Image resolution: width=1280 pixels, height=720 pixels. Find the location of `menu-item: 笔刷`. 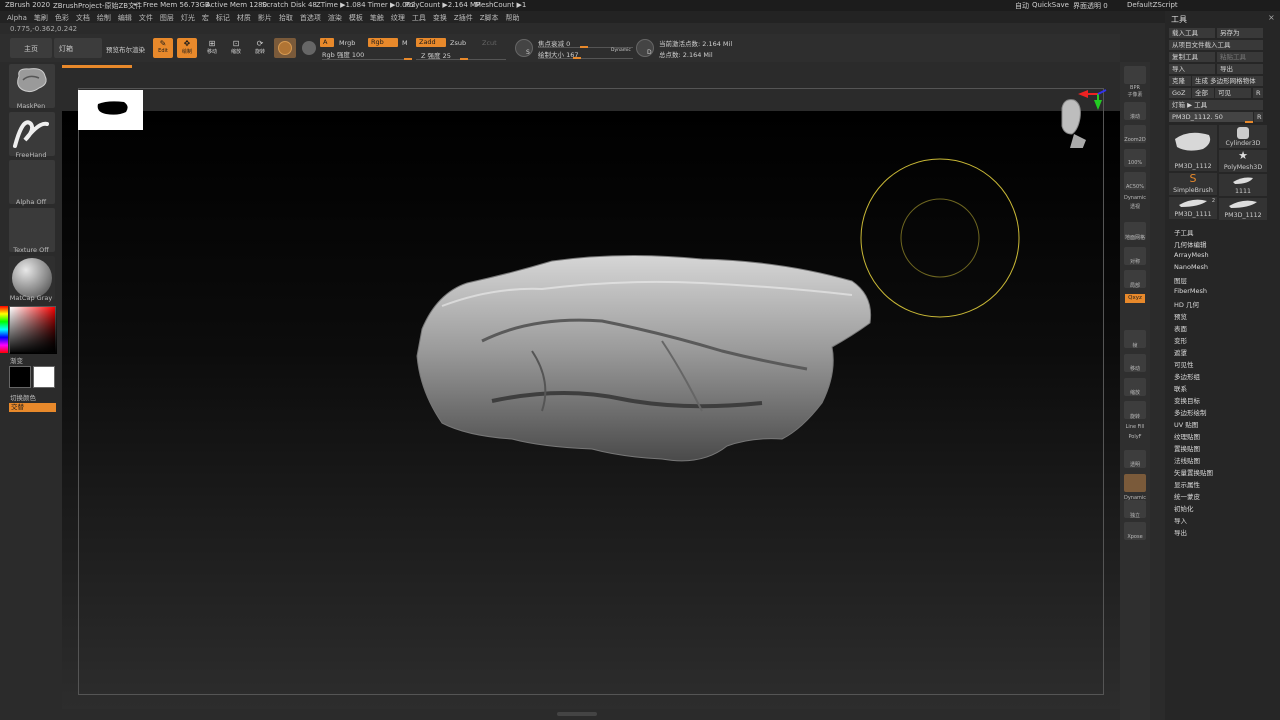

menu-item: 笔刷 is located at coordinates (41, 18).